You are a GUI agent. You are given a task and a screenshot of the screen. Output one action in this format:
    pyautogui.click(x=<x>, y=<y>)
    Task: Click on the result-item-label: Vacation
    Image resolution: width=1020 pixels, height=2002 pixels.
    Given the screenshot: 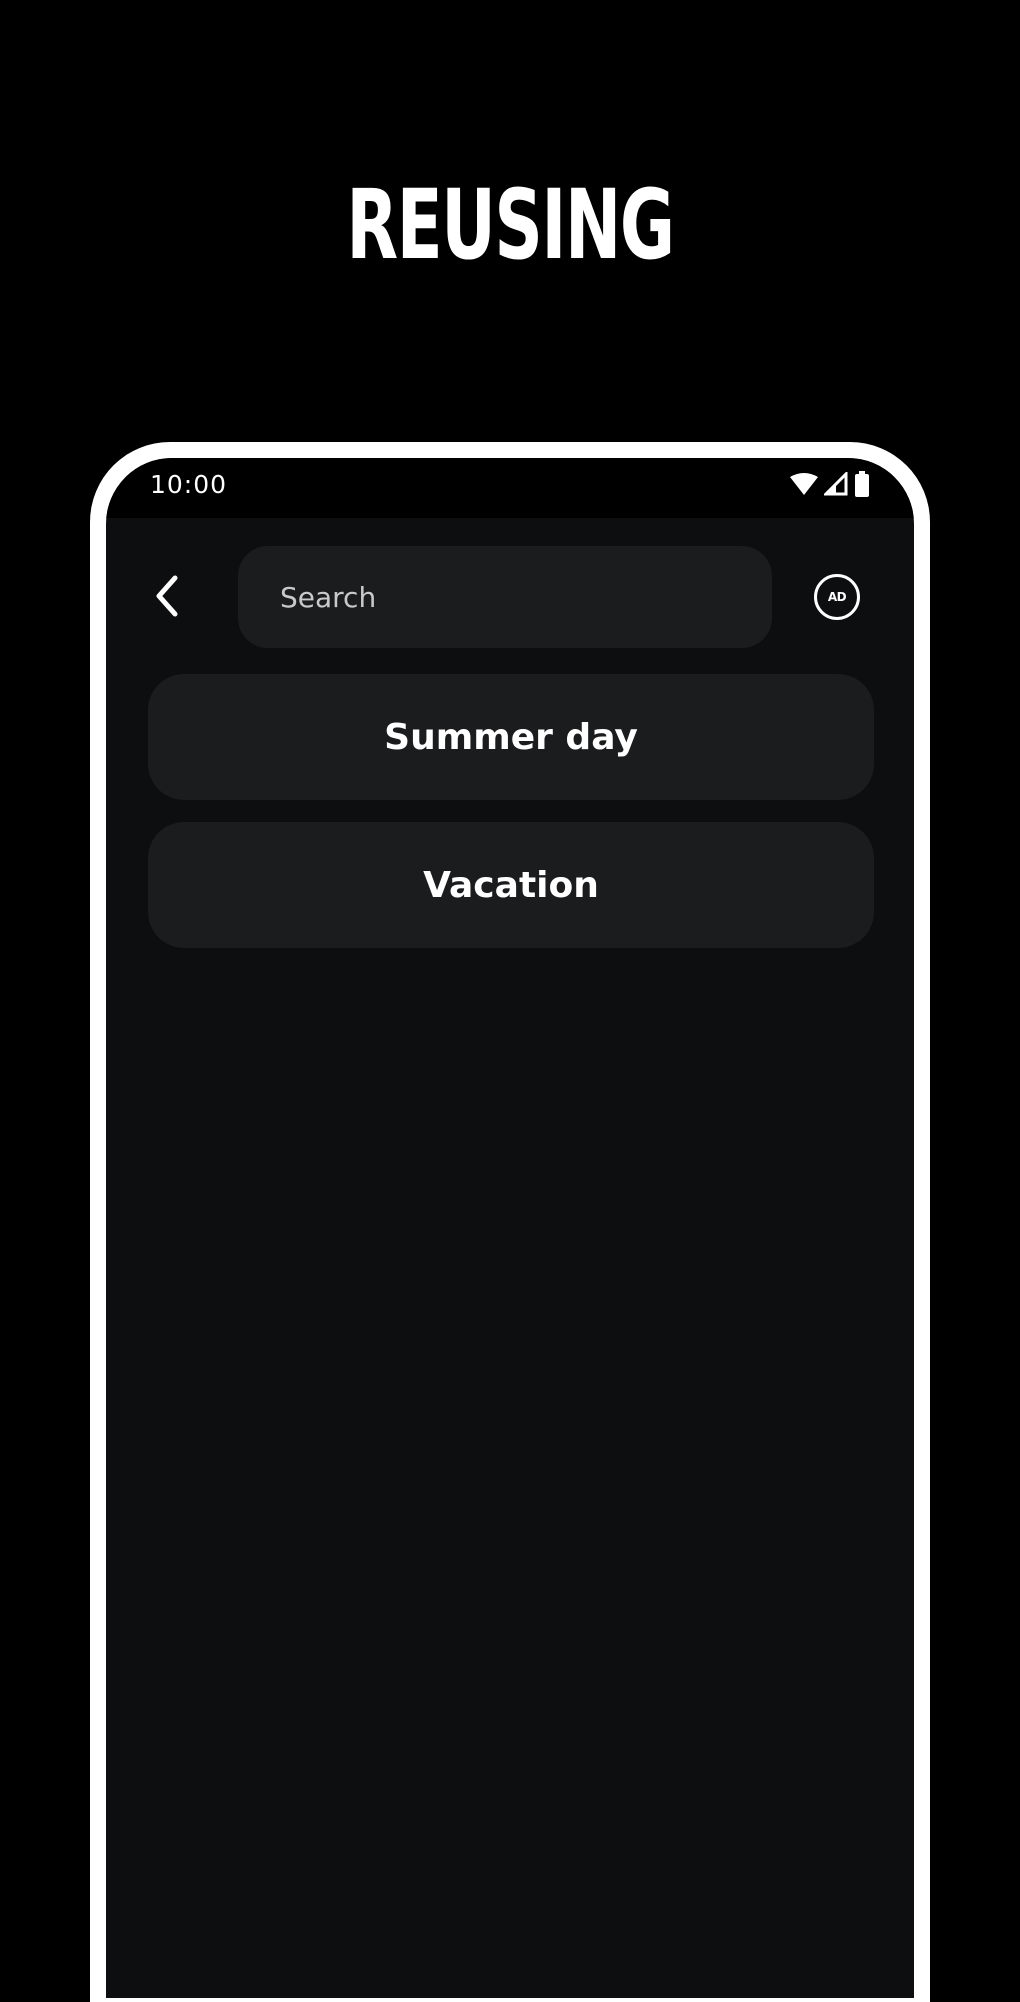 What is the action you would take?
    pyautogui.click(x=511, y=885)
    